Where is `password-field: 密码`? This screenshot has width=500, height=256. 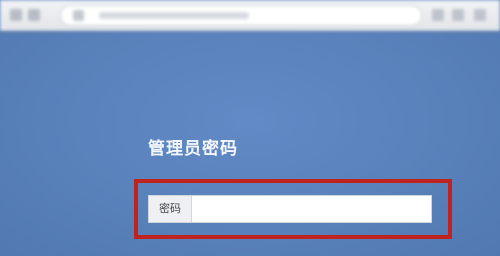
password-field: 密码 is located at coordinates (290, 209).